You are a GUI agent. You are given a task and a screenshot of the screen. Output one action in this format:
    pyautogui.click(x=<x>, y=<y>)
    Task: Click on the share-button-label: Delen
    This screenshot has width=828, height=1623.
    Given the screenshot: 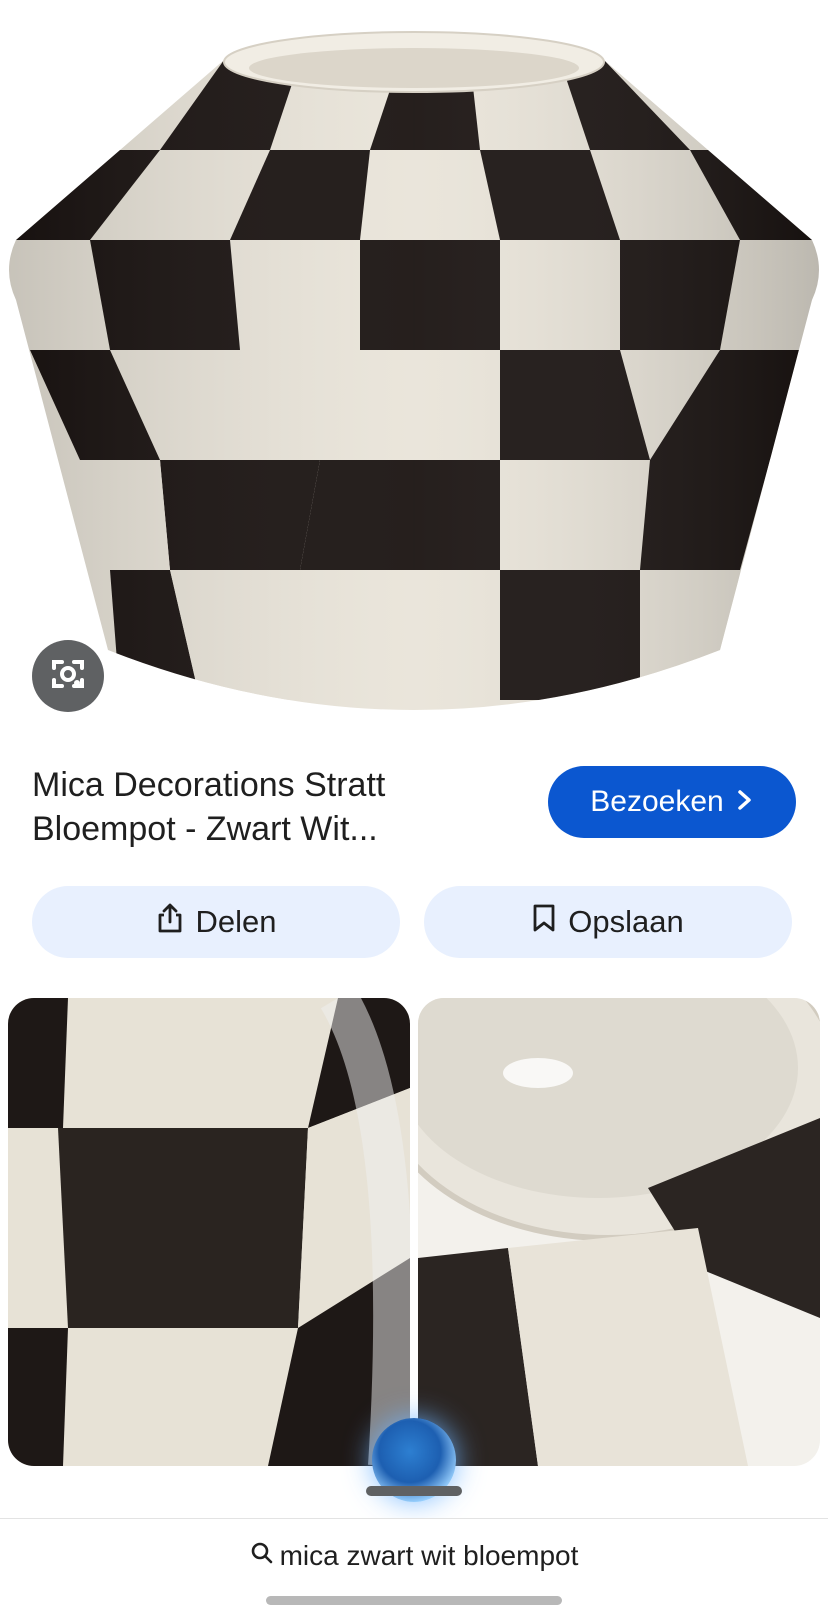 What is the action you would take?
    pyautogui.click(x=236, y=921)
    